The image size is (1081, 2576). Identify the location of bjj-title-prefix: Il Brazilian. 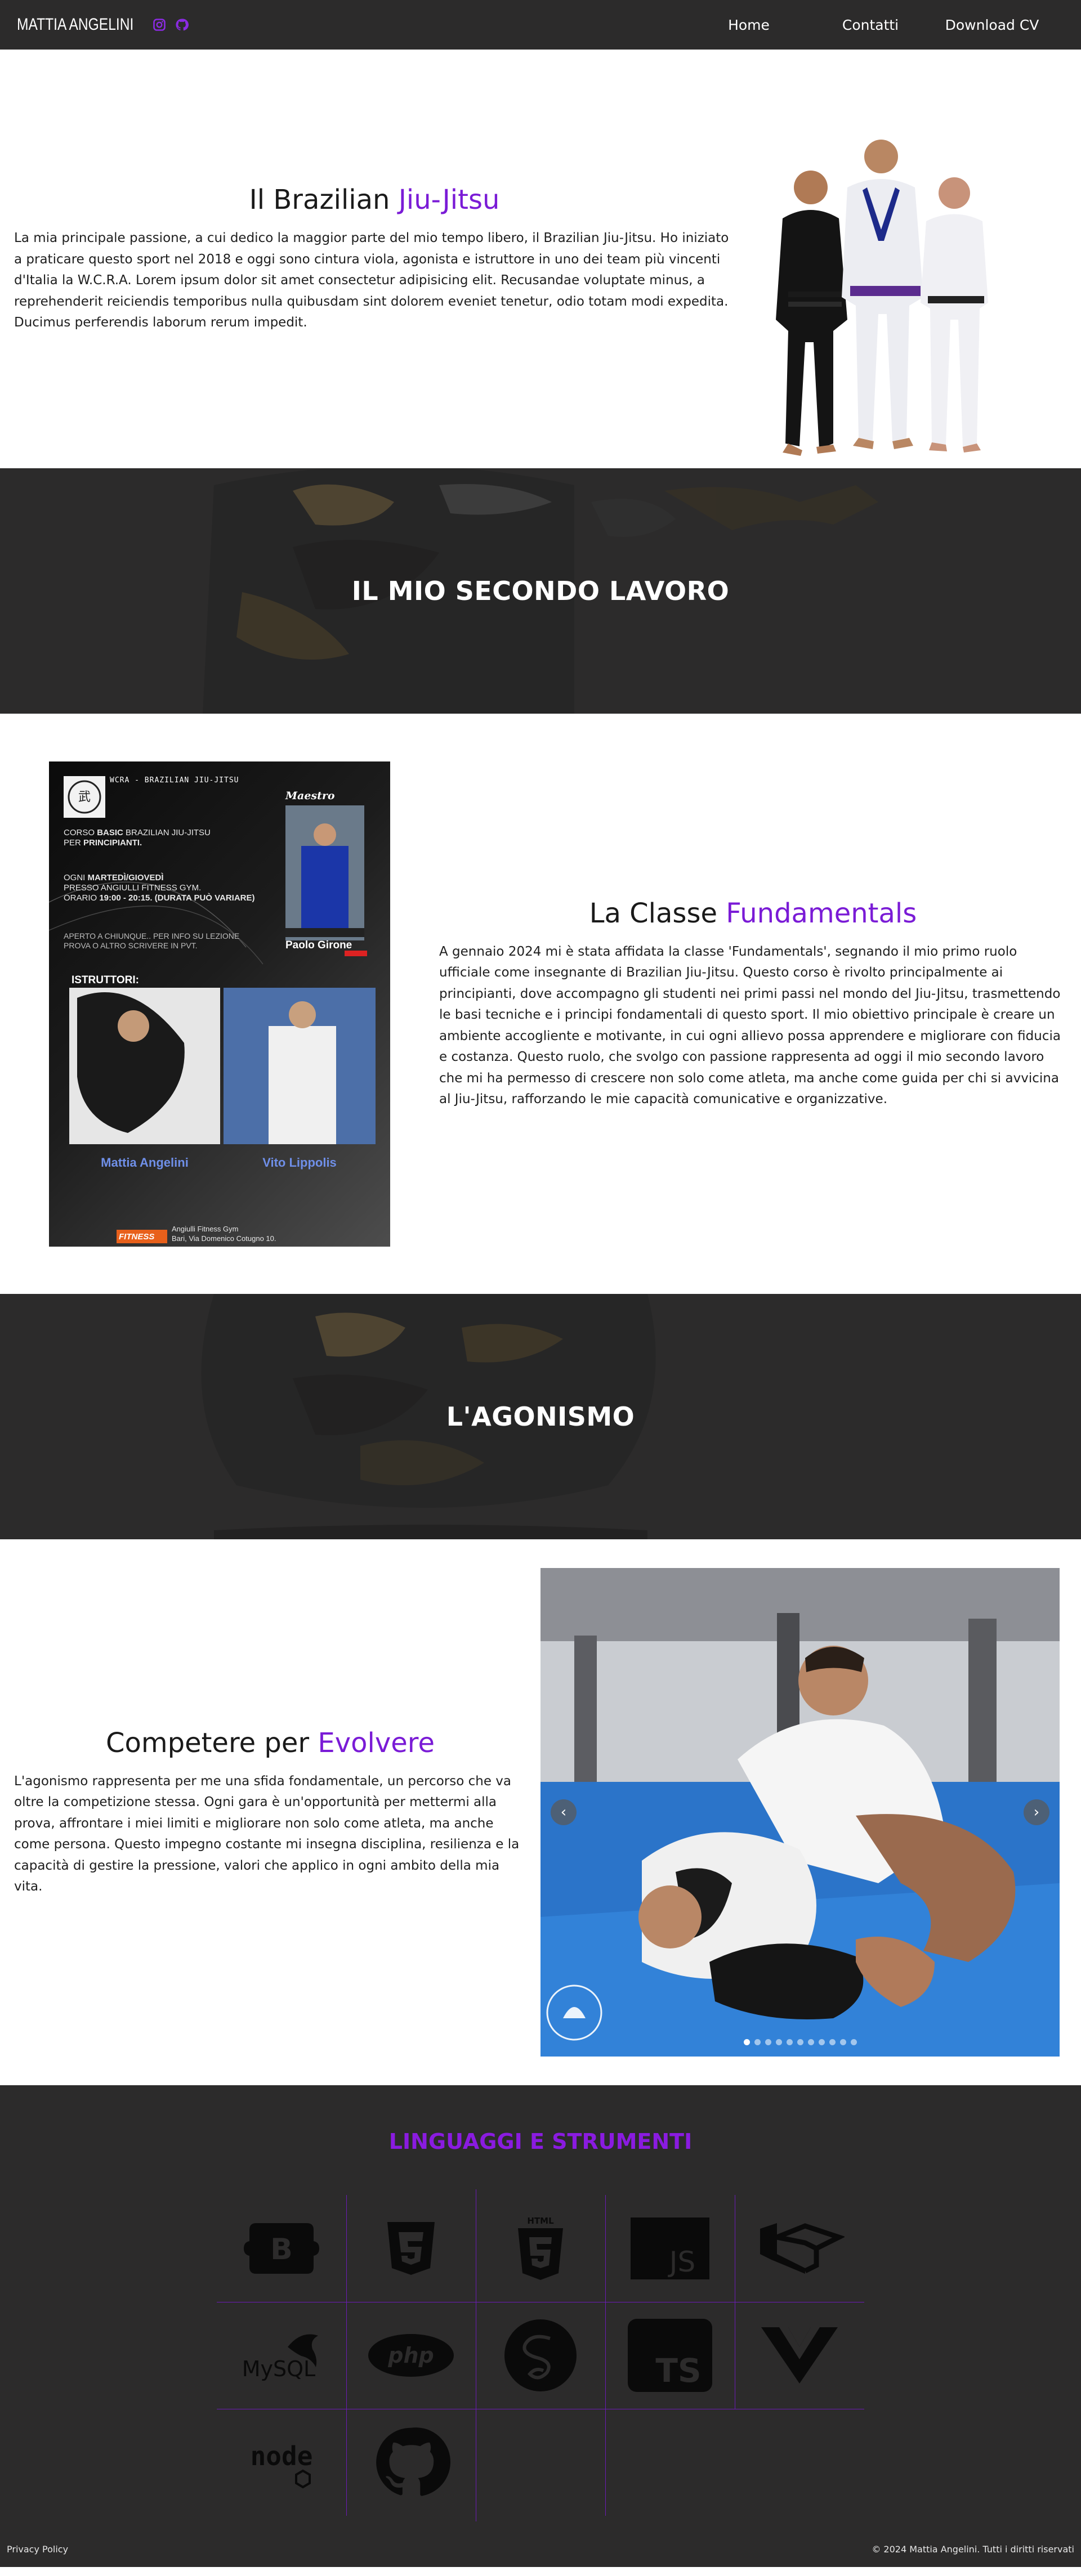
(324, 200).